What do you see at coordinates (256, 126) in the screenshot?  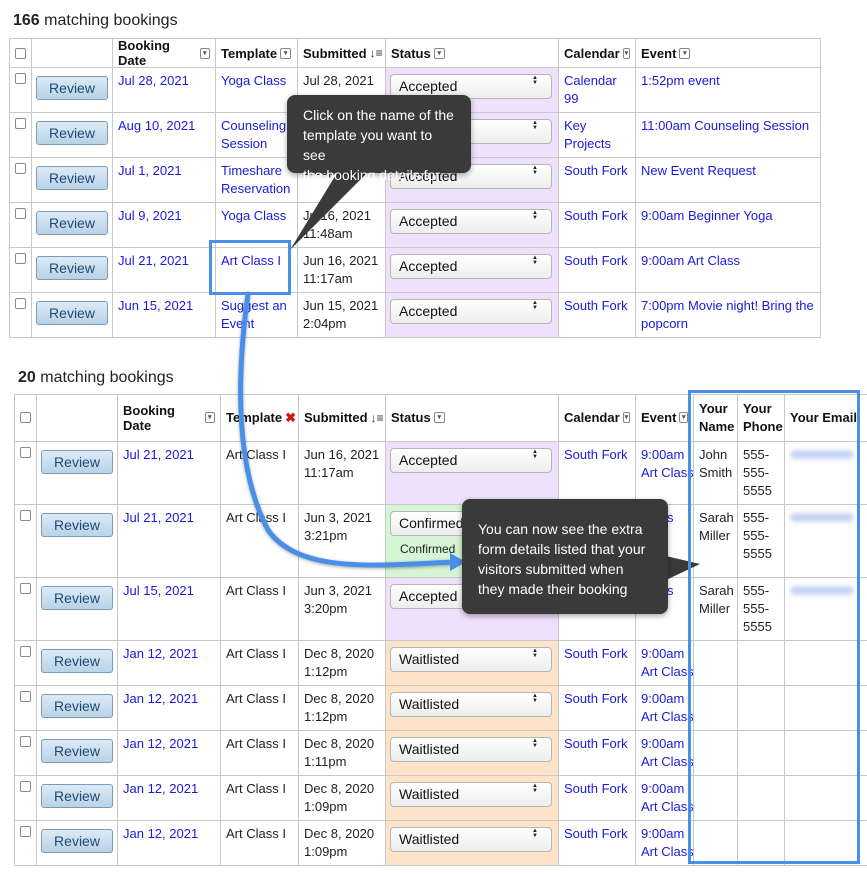 I see `template-link-line: Counseling` at bounding box center [256, 126].